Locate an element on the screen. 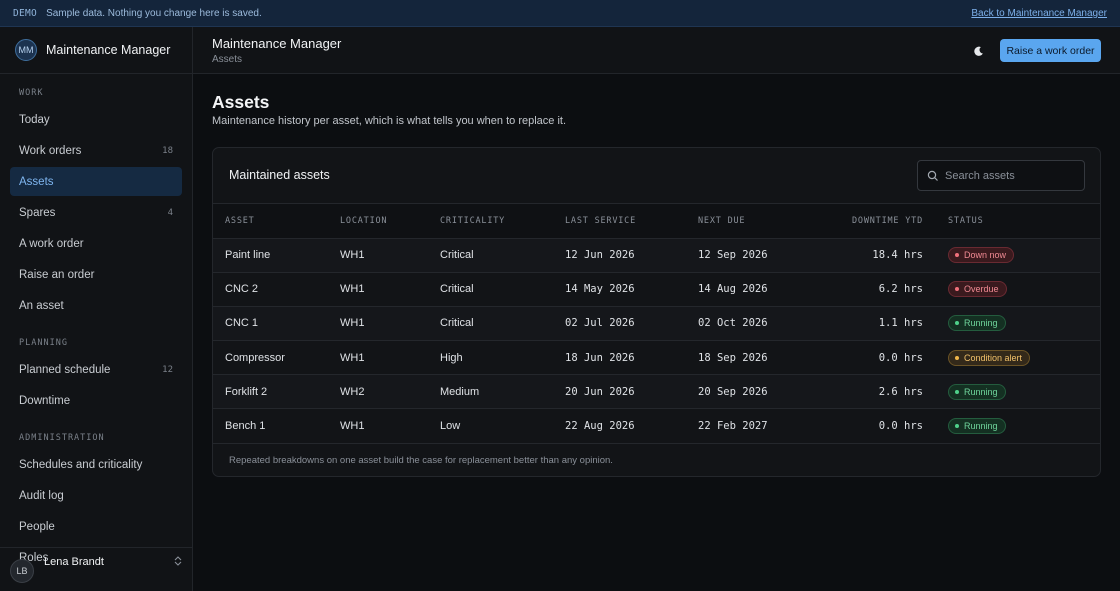  sidebar-item-work-orders: Work orders 18 is located at coordinates (96, 150).